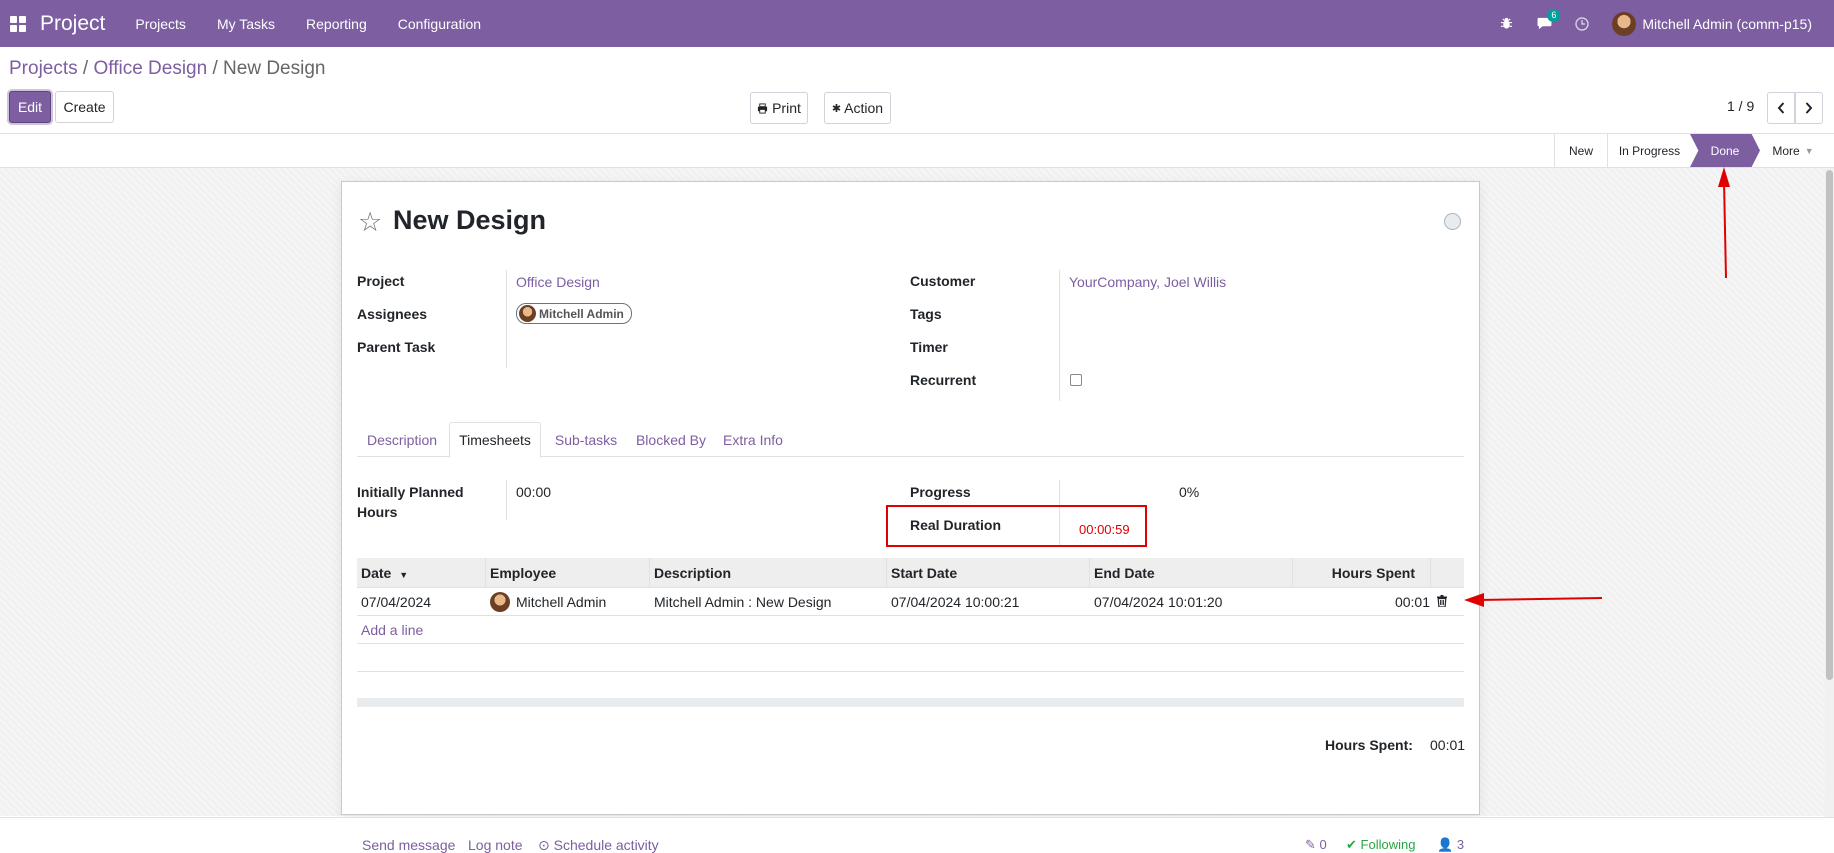 The height and width of the screenshot is (853, 1834). I want to click on user-menu: Mitchell Admin (comm-p15), so click(1712, 23).